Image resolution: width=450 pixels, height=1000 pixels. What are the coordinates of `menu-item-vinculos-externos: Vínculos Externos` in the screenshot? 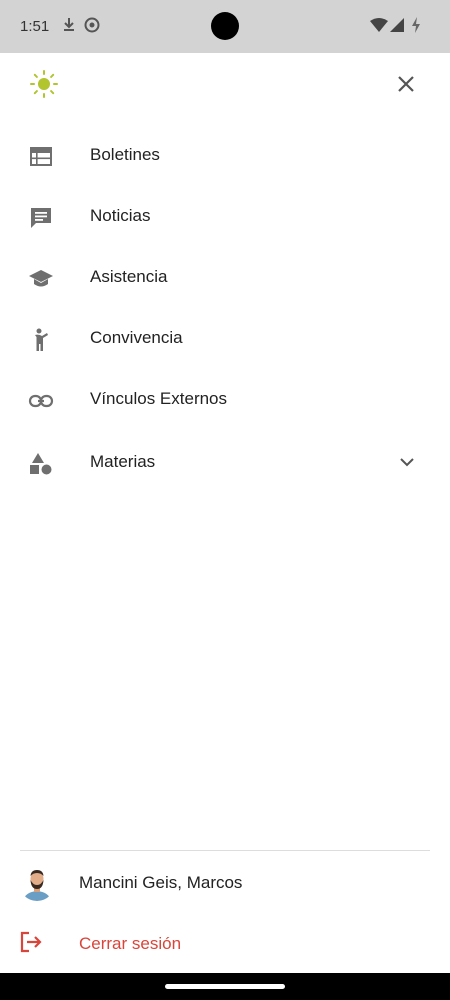 It's located at (225, 400).